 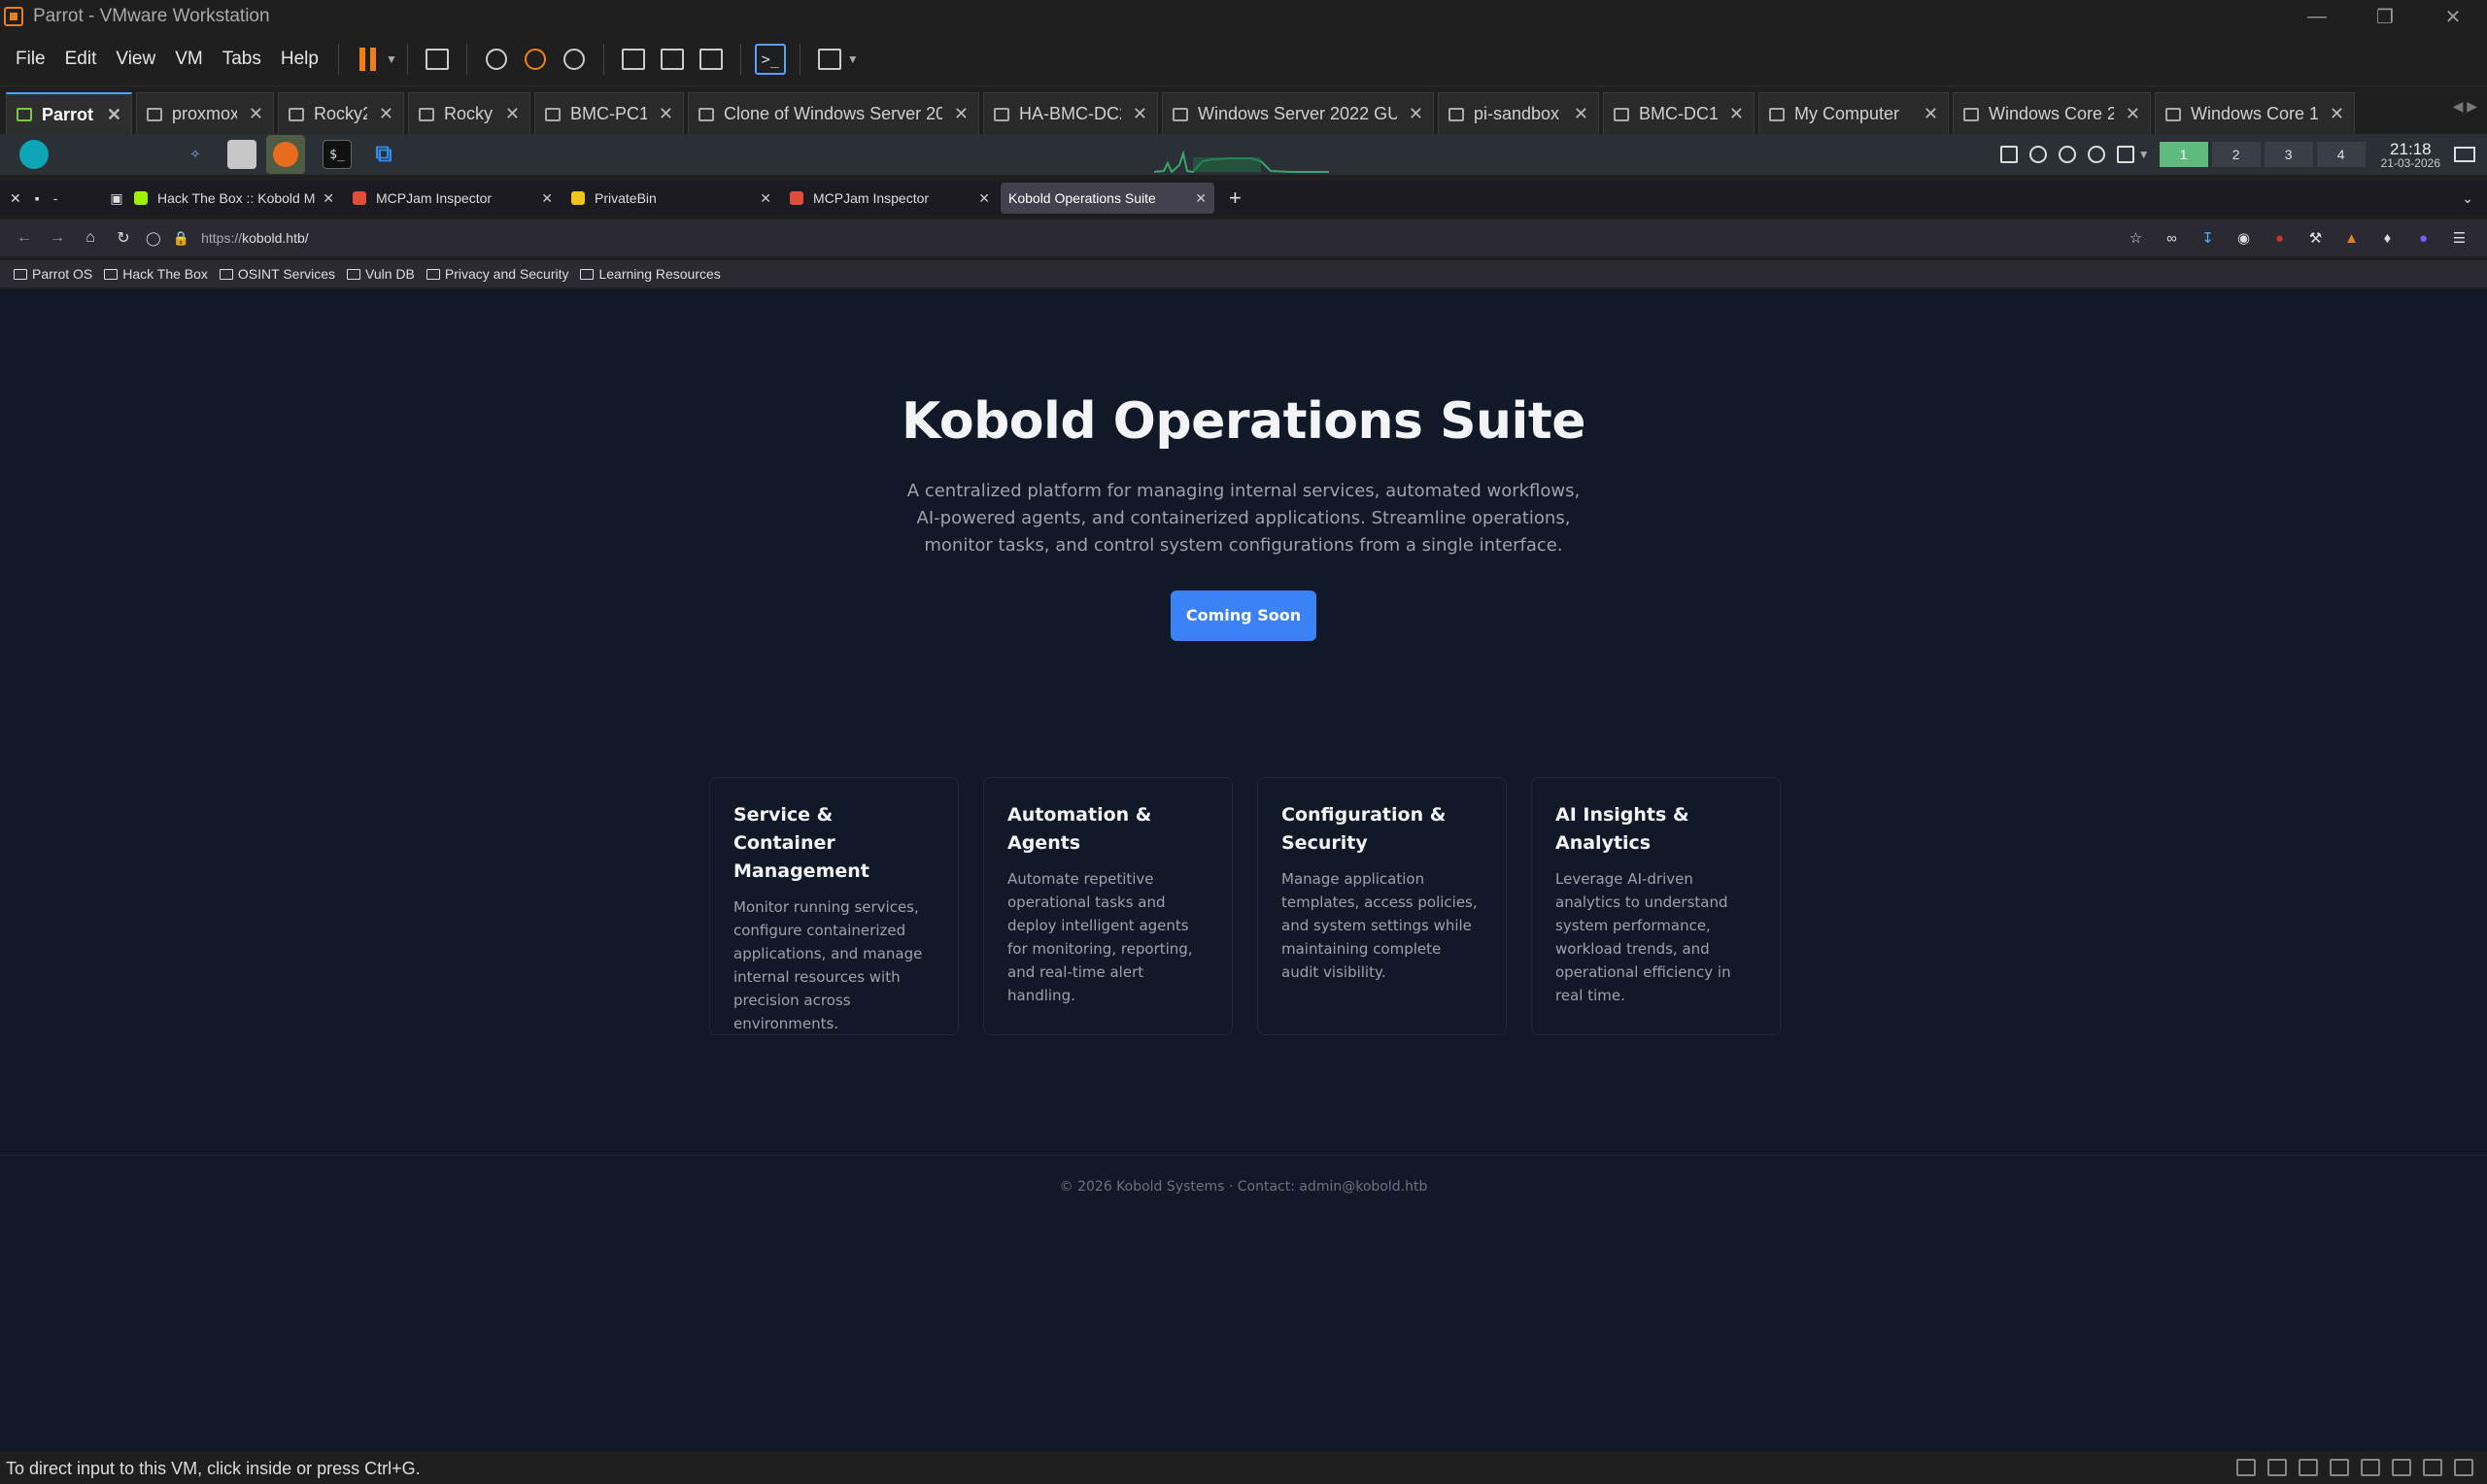 I want to click on workspace-3: 3, so click(x=2288, y=154).